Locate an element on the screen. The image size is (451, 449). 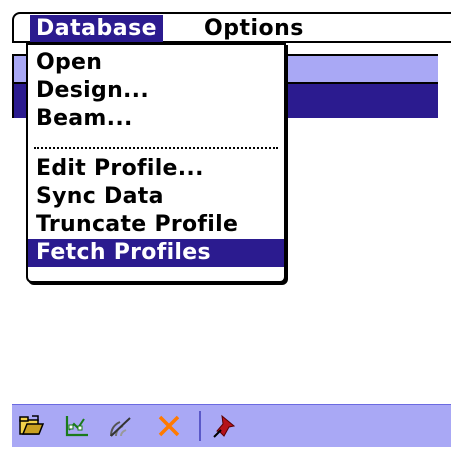
menu-bar: Database Options is located at coordinates (231, 27).